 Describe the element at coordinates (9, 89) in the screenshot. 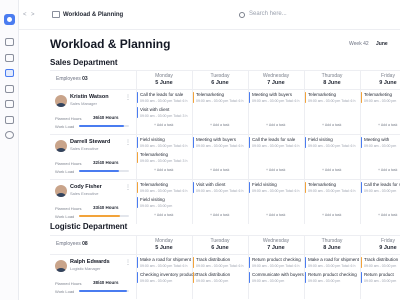

I see `users-icon` at that location.